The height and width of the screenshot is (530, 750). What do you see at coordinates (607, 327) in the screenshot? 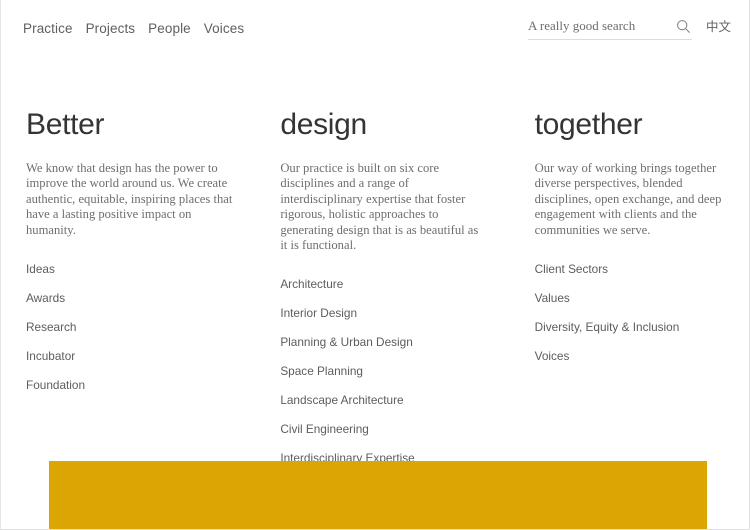
I see `link-diversity-equity-inclusion: Diversity, Equity & Inclusion` at bounding box center [607, 327].